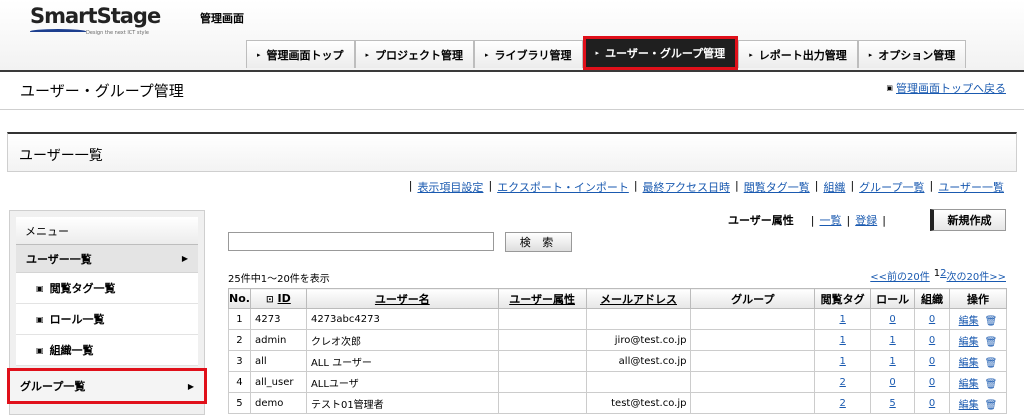 The image size is (1024, 415). What do you see at coordinates (107, 350) in the screenshot?
I see `menu-sub-org-list: ▣ 組織一覧` at bounding box center [107, 350].